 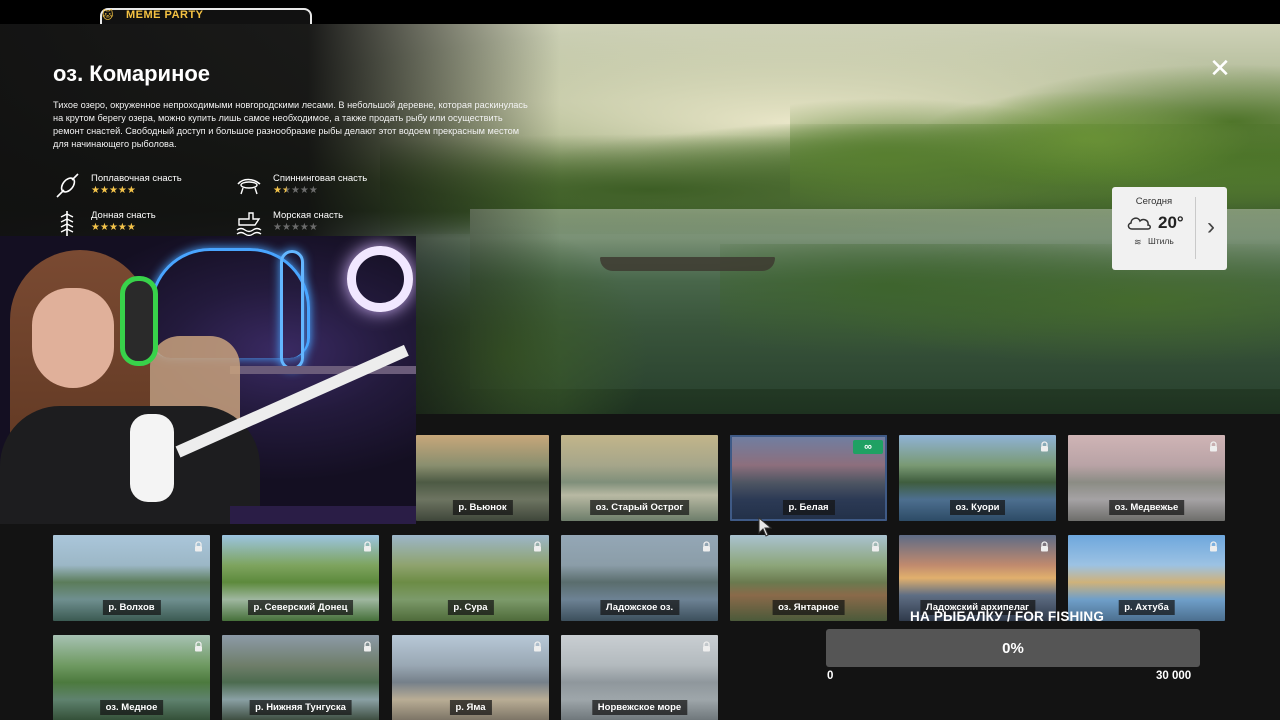 I want to click on location-card: р. Яма, so click(x=470, y=677).